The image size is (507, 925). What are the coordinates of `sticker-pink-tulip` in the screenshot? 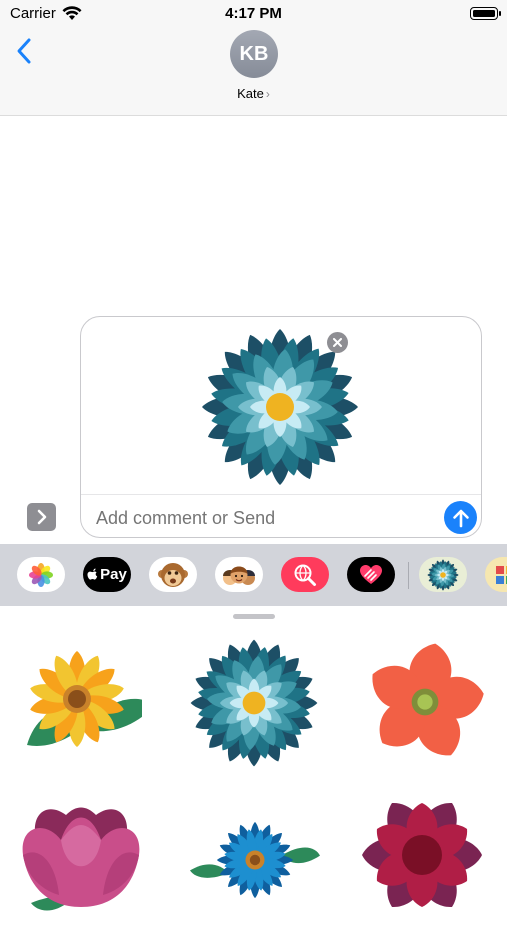 It's located at (81, 855).